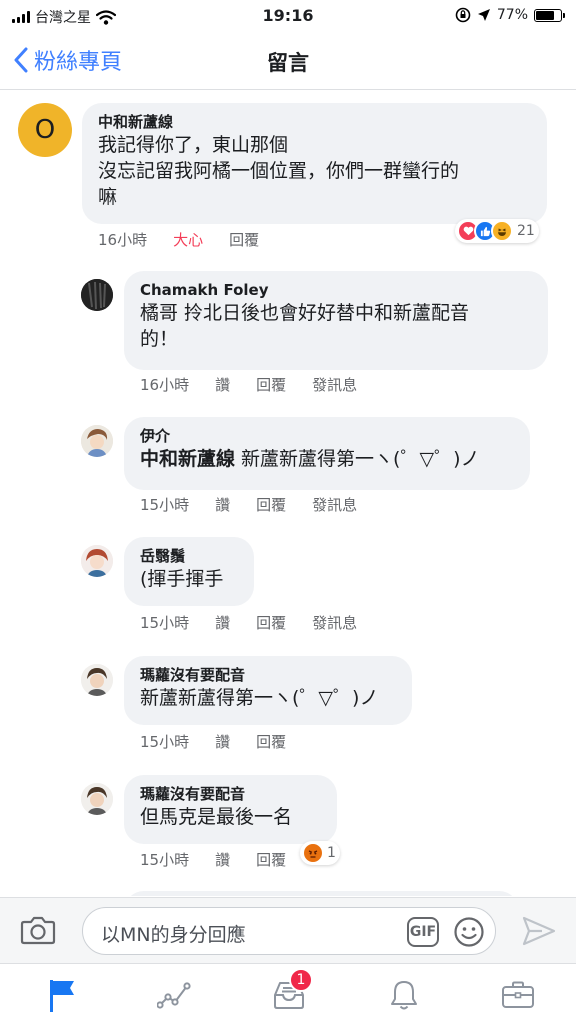 The width and height of the screenshot is (576, 1024). I want to click on tab-insights, so click(173, 994).